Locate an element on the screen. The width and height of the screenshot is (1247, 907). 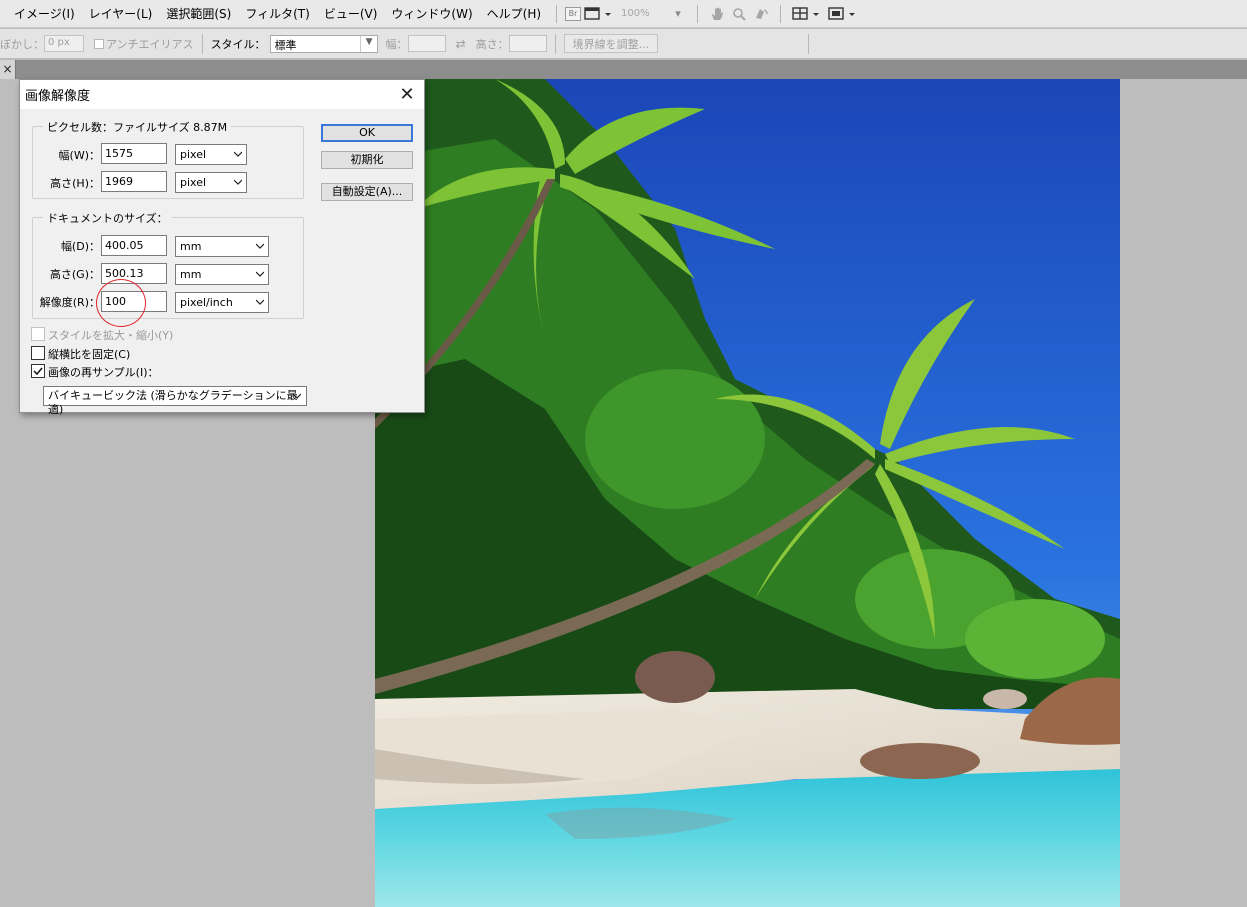
pixel-width-label: 幅(W)： is located at coordinates (79, 155).